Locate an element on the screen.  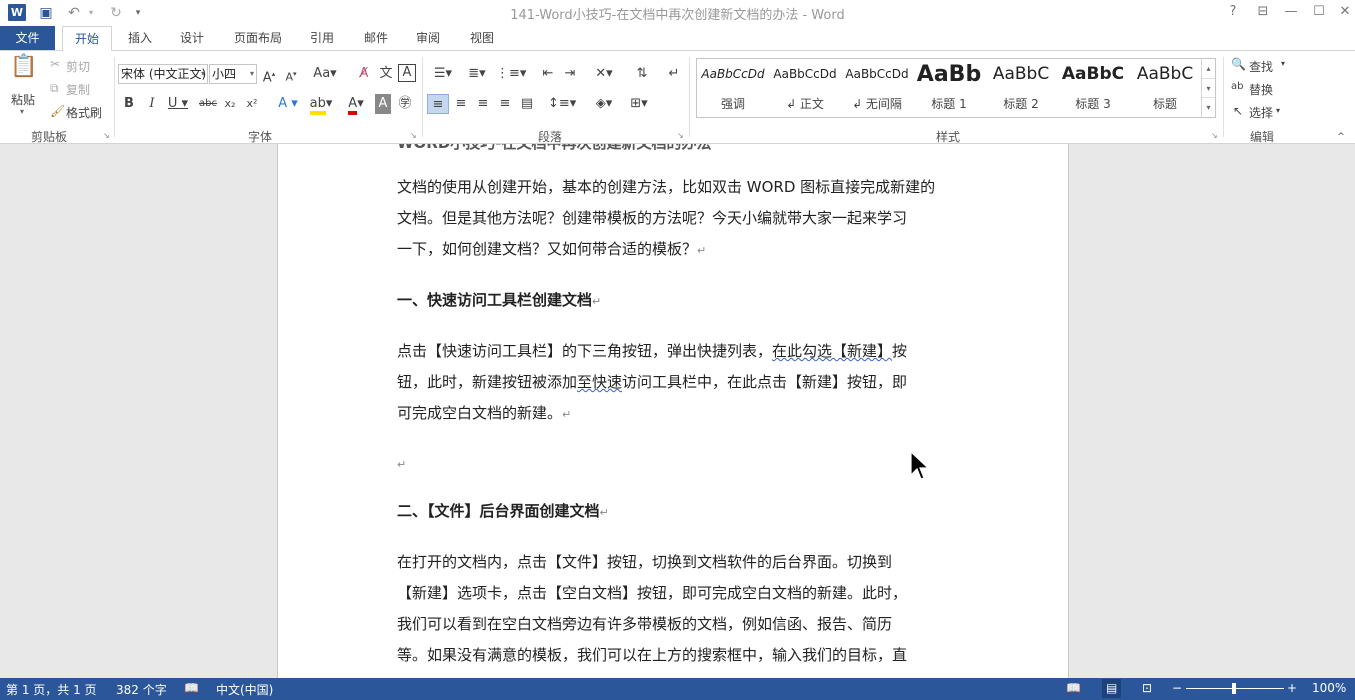
tab-file: 文件 is located at coordinates (27, 38).